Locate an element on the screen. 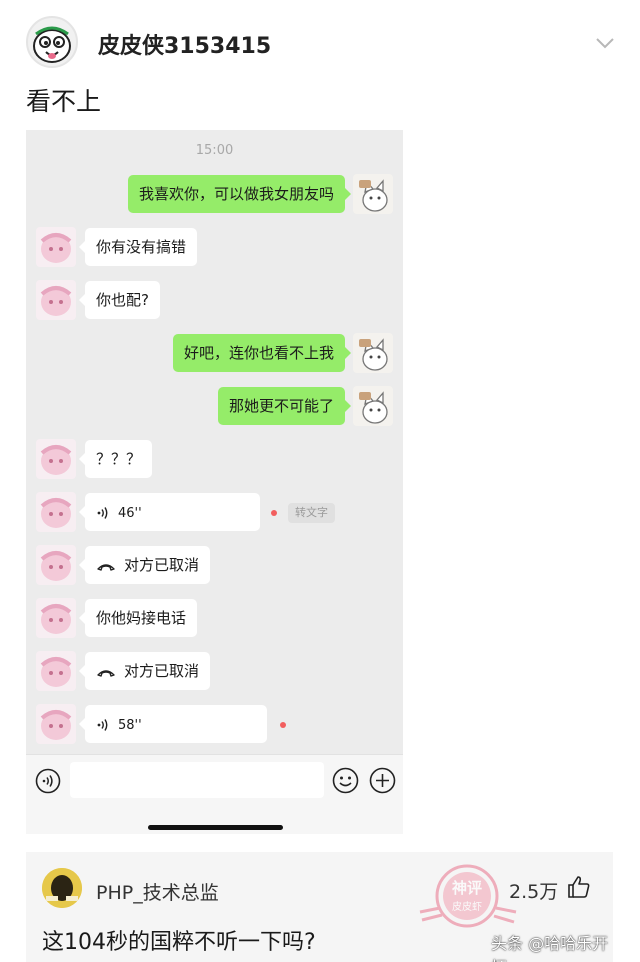 The image size is (640, 962). microphone-icon is located at coordinates (48, 781).